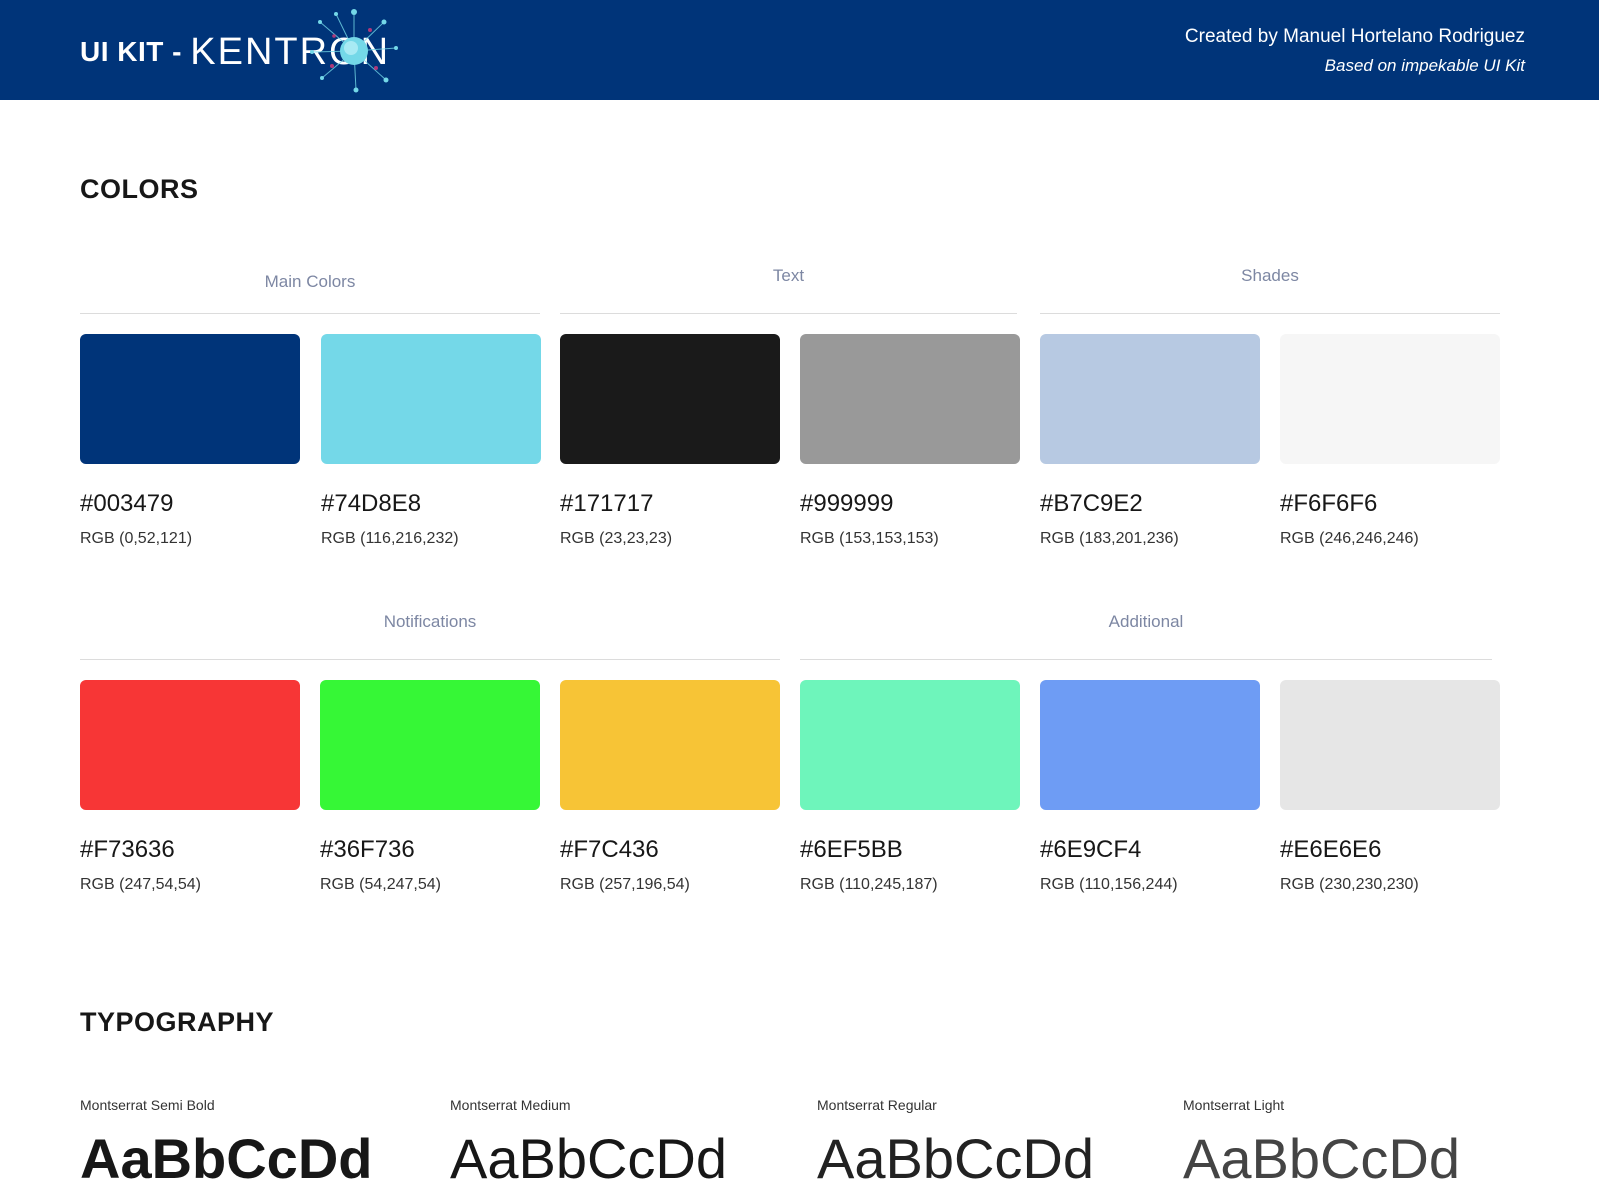  Describe the element at coordinates (390, 538) in the screenshot. I see `swatch-rgb: RGB (116,216,232)` at that location.